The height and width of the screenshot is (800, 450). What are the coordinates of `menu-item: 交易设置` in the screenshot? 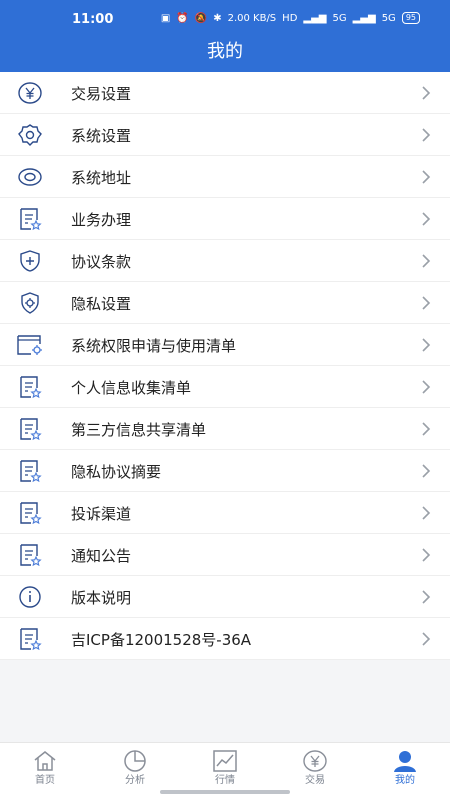 It's located at (225, 93).